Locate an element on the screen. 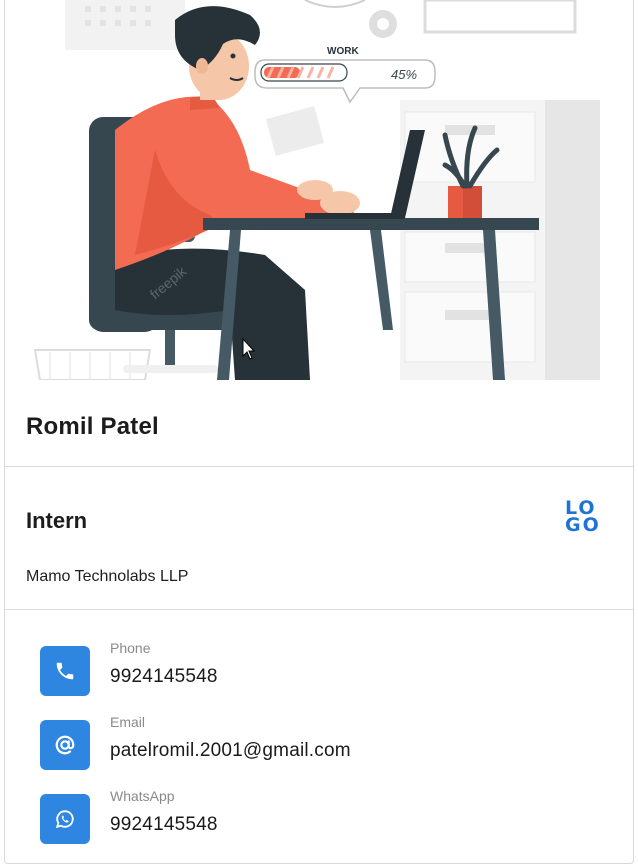  contact-whatsapp: WhatsApp 9924145548 is located at coordinates (319, 818).